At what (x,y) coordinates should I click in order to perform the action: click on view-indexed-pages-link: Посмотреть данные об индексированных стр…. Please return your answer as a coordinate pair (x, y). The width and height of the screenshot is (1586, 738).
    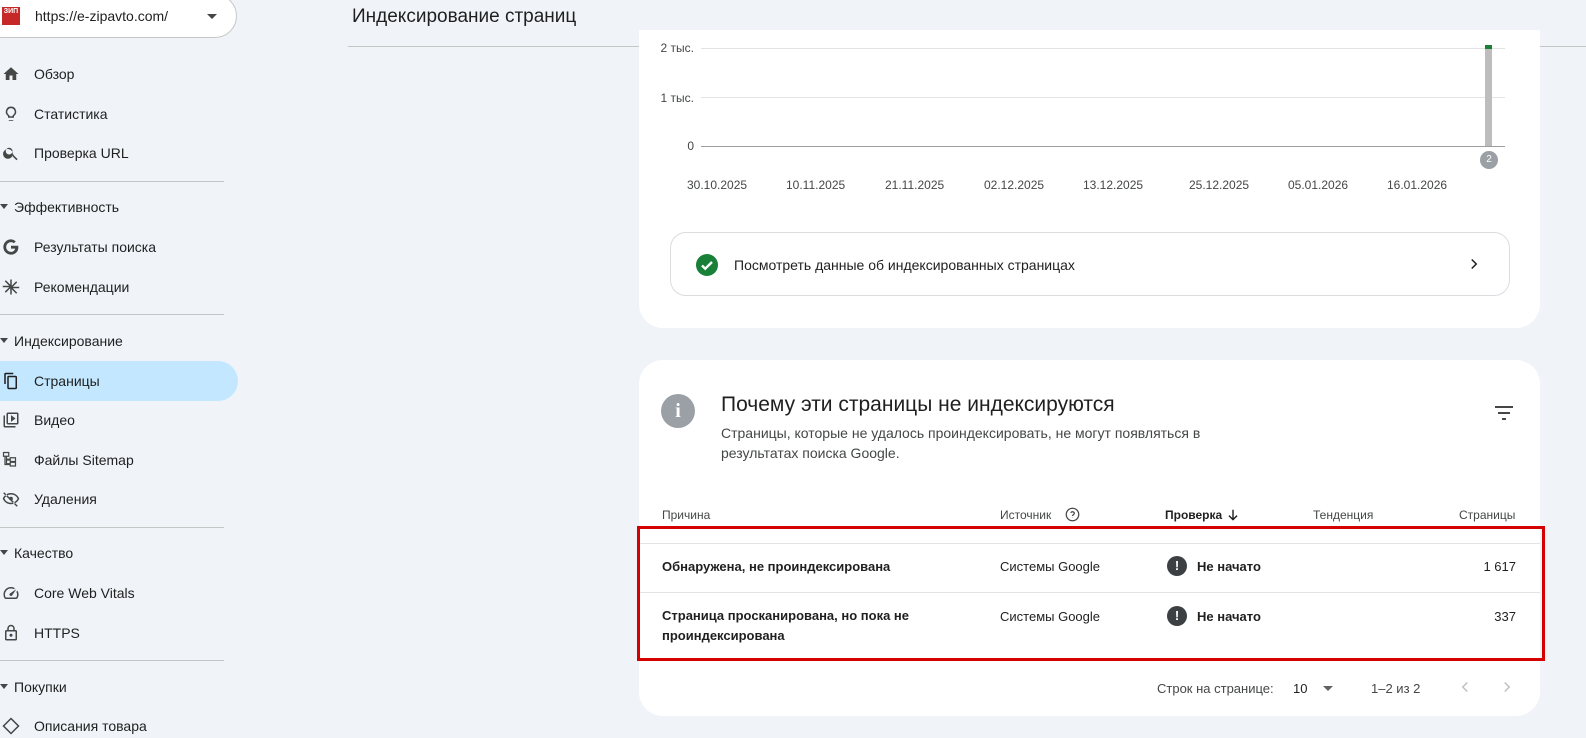
    Looking at the image, I should click on (1090, 264).